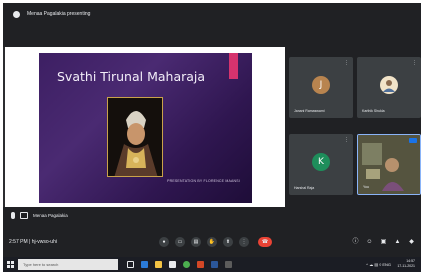 This screenshot has height=275, width=424. Describe the element at coordinates (304, 188) in the screenshot. I see `participant-name: Harshal Raja` at that location.